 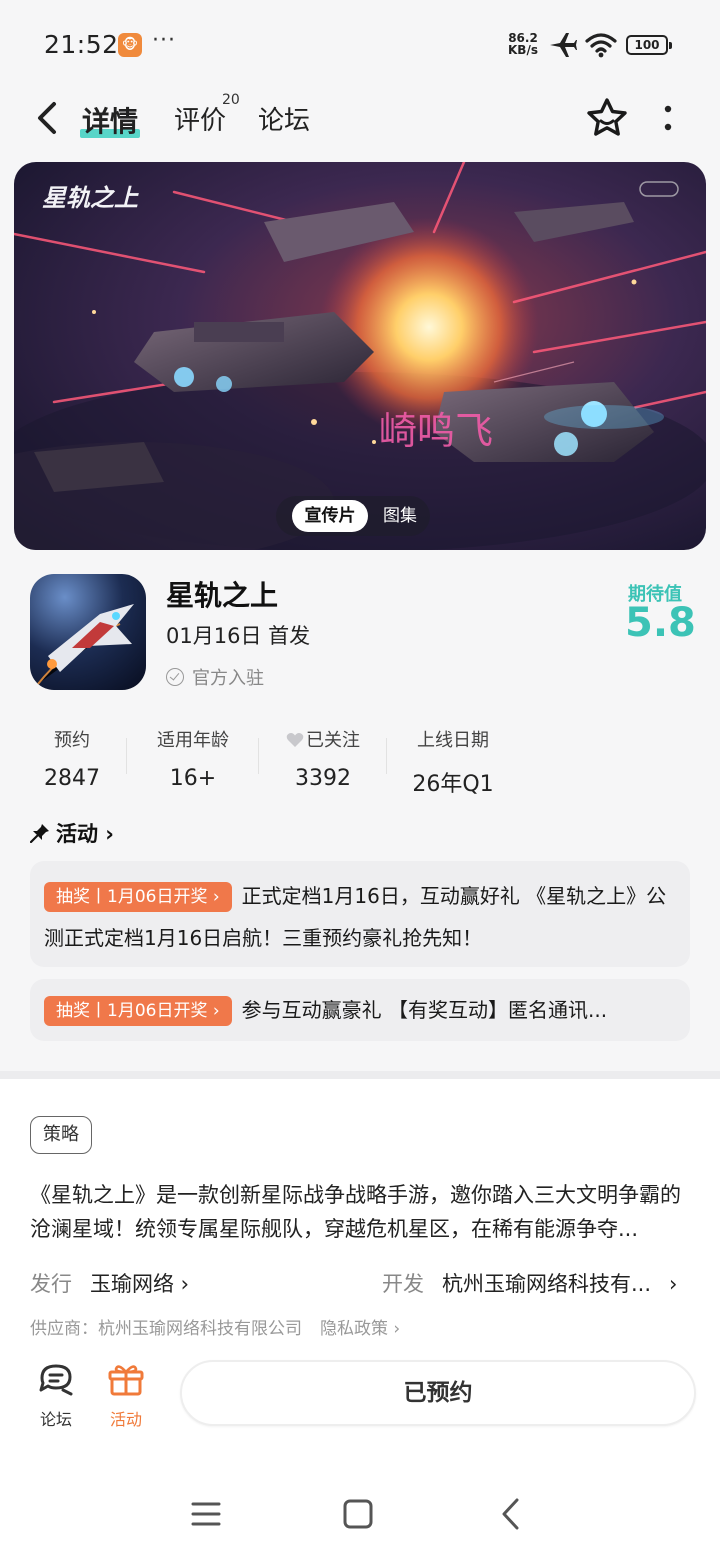 What do you see at coordinates (215, 677) in the screenshot?
I see `official-badge: 官方入驻` at bounding box center [215, 677].